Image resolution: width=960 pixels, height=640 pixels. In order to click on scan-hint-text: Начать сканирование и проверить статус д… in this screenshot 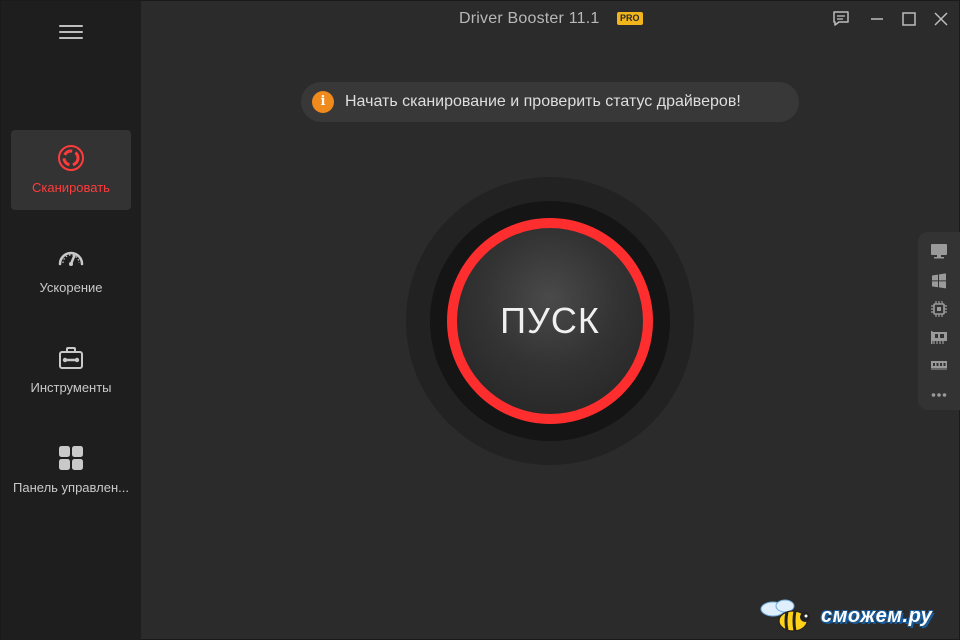, I will do `click(543, 101)`.